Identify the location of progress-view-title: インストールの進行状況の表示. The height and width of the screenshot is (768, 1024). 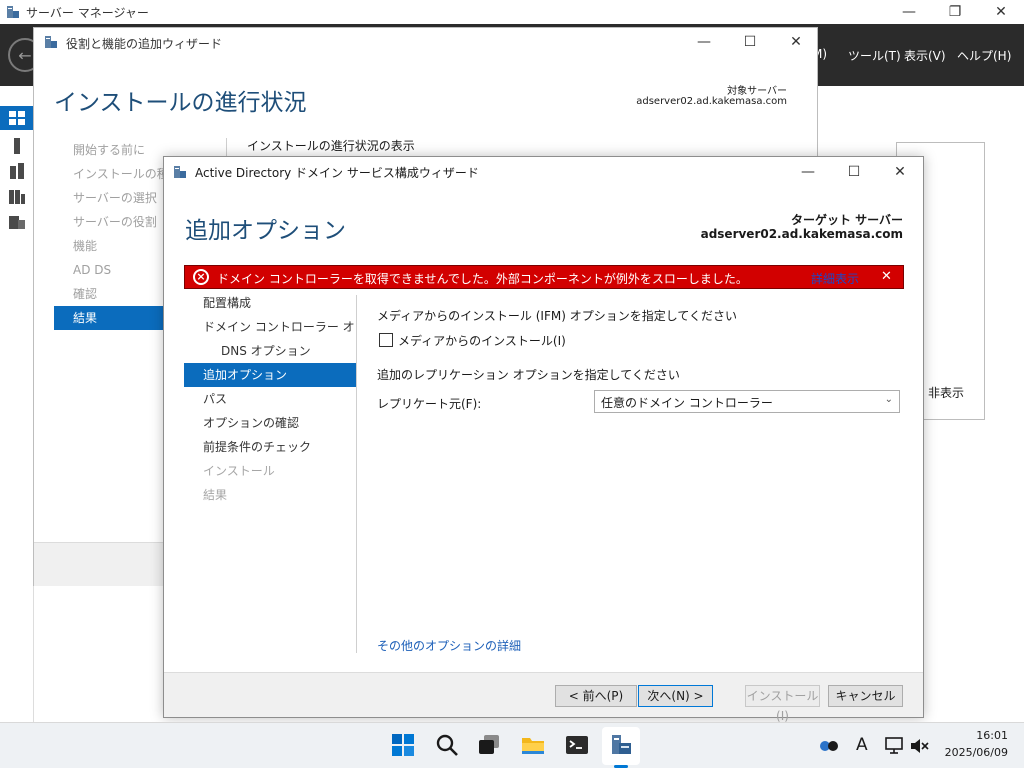
(331, 146).